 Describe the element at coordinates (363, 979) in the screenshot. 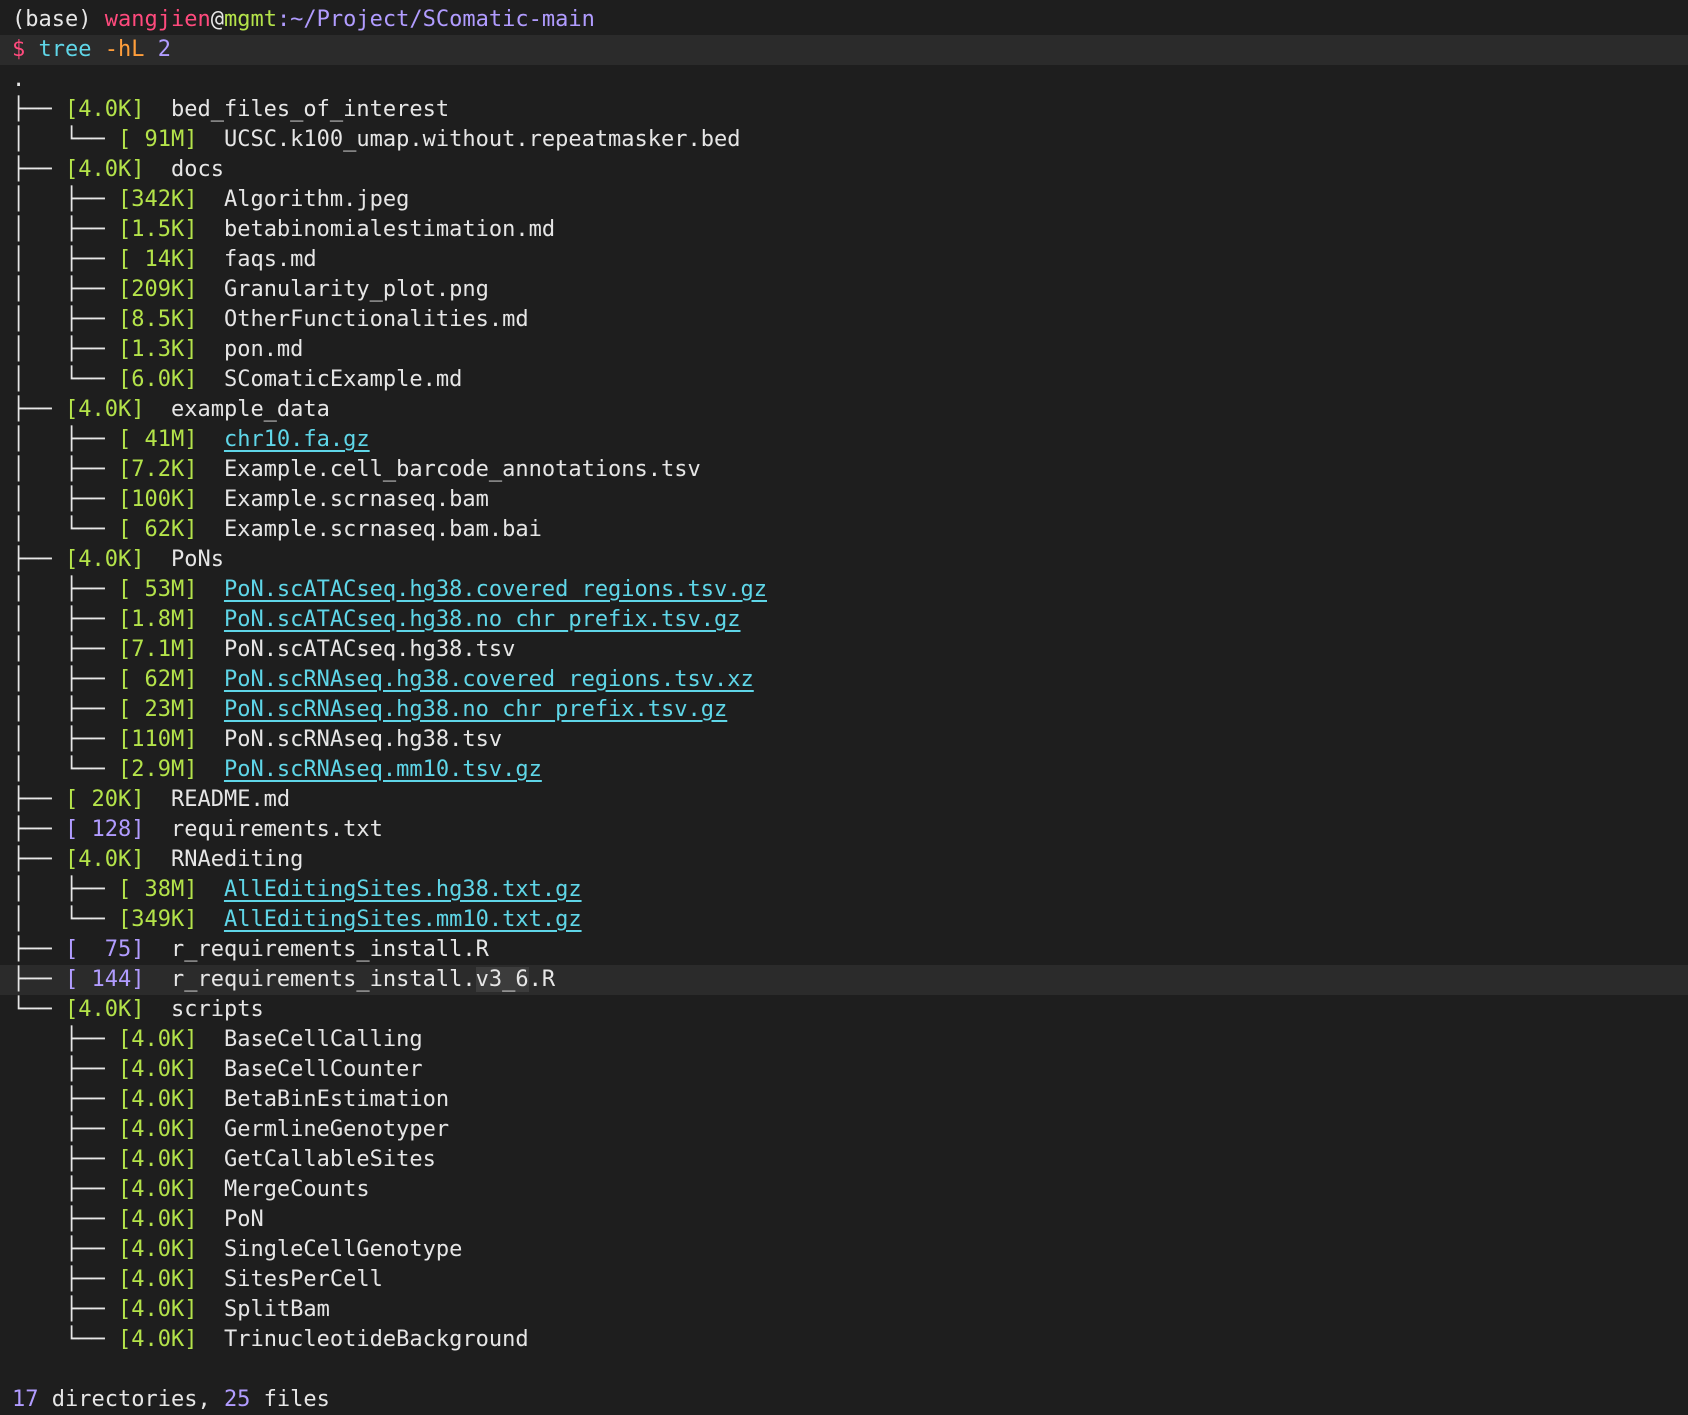

I see `file-name: r_requirements_install.v3_6.R` at that location.